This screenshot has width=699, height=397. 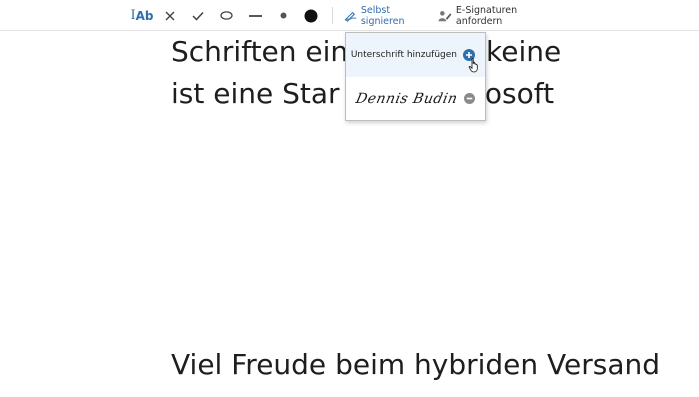 What do you see at coordinates (486, 15) in the screenshot?
I see `request-signatures-label: E-Signaturen anfordern` at bounding box center [486, 15].